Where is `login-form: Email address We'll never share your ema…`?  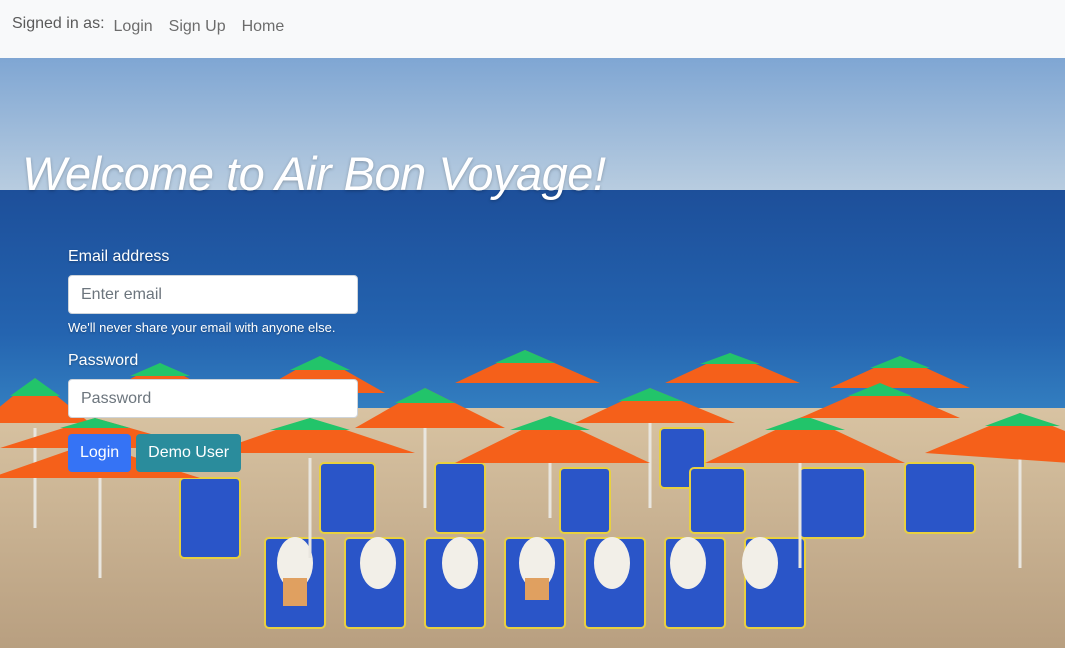
login-form: Email address We'll never share your ema… is located at coordinates (214, 360).